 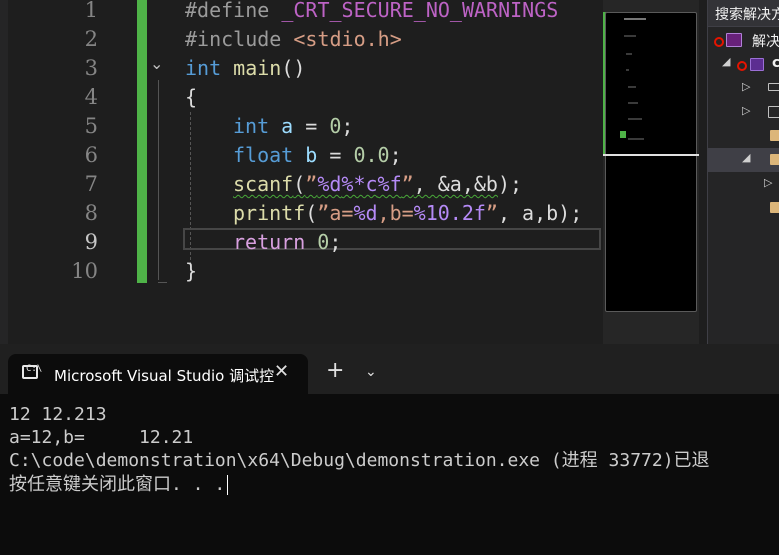 I want to click on code-line: #define _CRT_SECURE_NO_WARNINGS, so click(x=372, y=11).